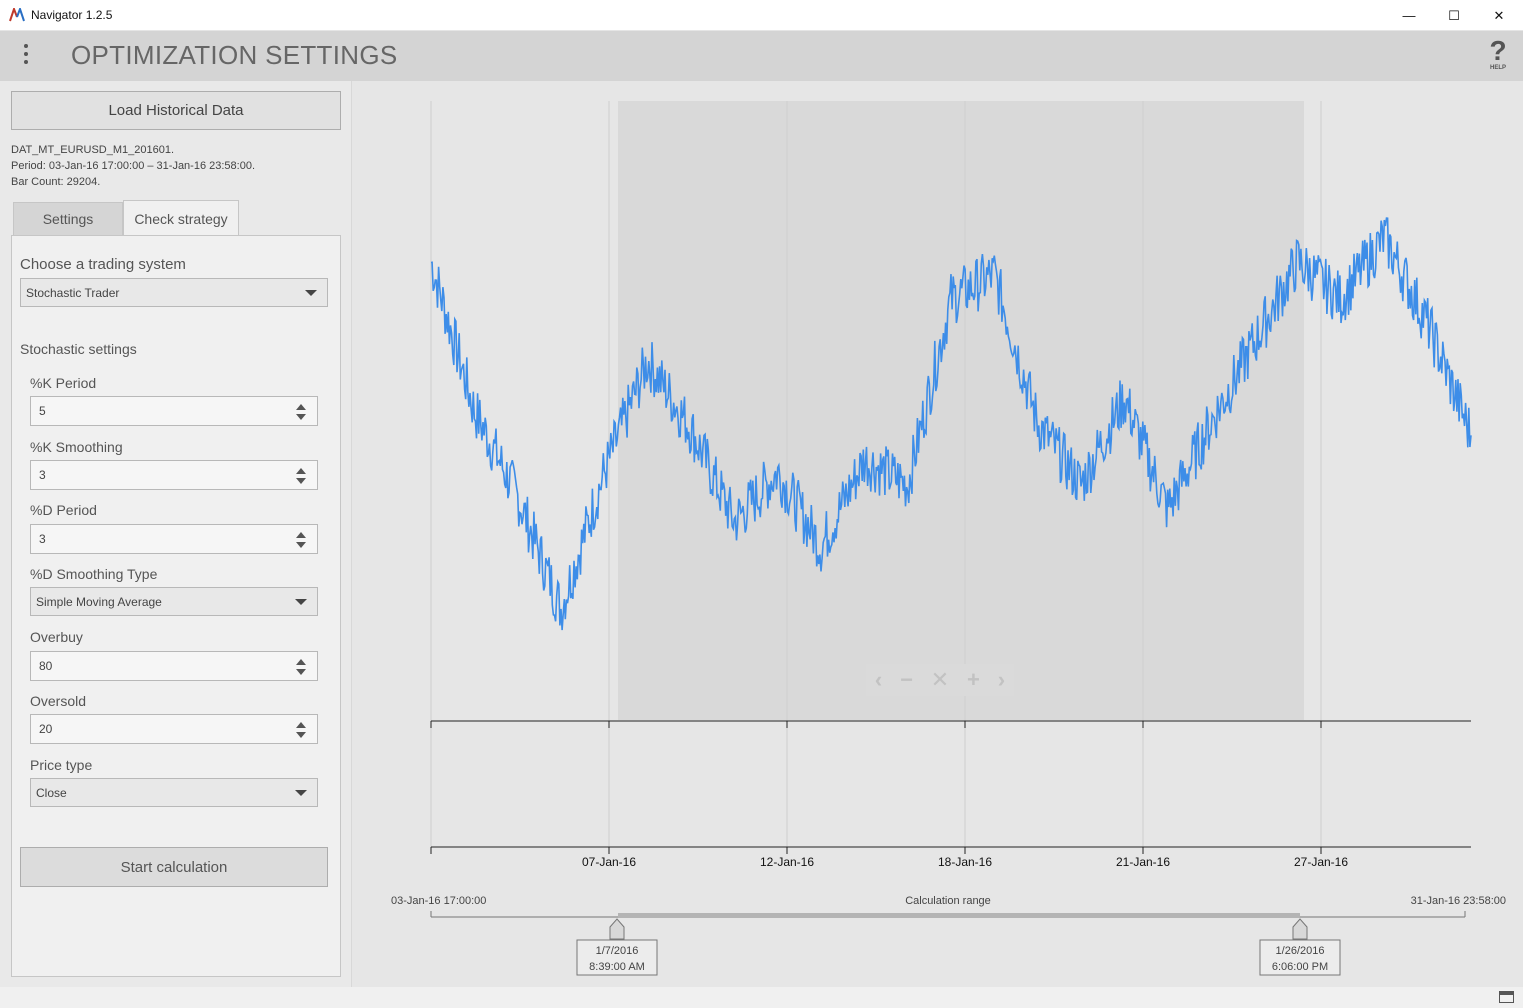 This screenshot has width=1523, height=1008. What do you see at coordinates (174, 475) in the screenshot?
I see `k-smoothing-stepper: 3` at bounding box center [174, 475].